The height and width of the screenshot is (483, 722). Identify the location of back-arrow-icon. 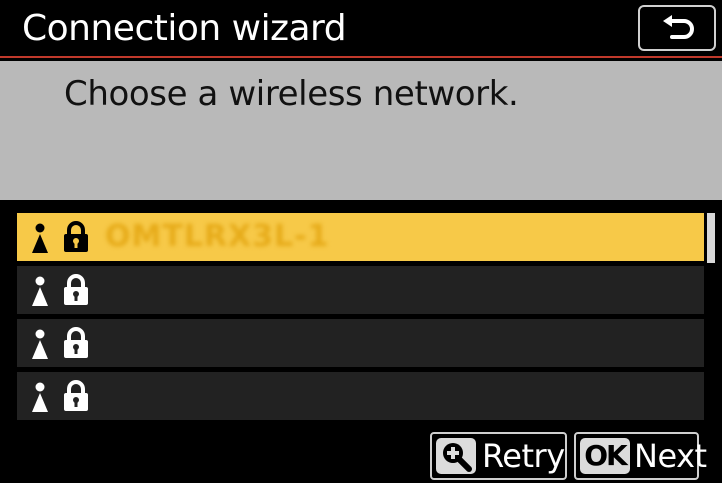
(678, 27).